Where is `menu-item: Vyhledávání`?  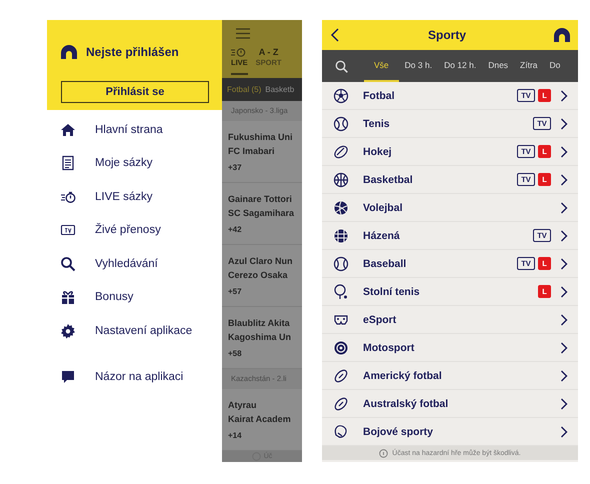 menu-item: Vyhledávání is located at coordinates (134, 263).